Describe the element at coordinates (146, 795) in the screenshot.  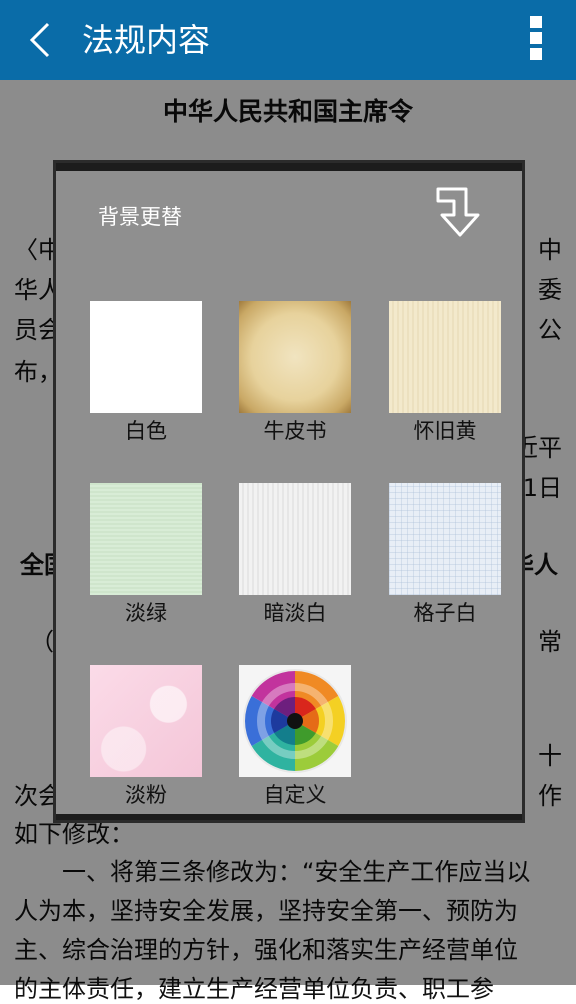
I see `swatch-label: 淡粉` at that location.